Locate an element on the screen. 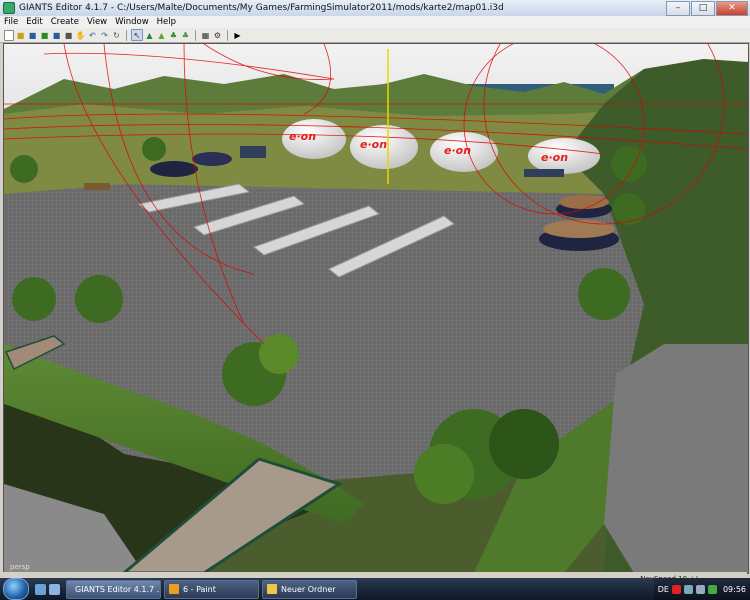 This screenshot has height=600, width=750. menu-create: Create is located at coordinates (65, 22).